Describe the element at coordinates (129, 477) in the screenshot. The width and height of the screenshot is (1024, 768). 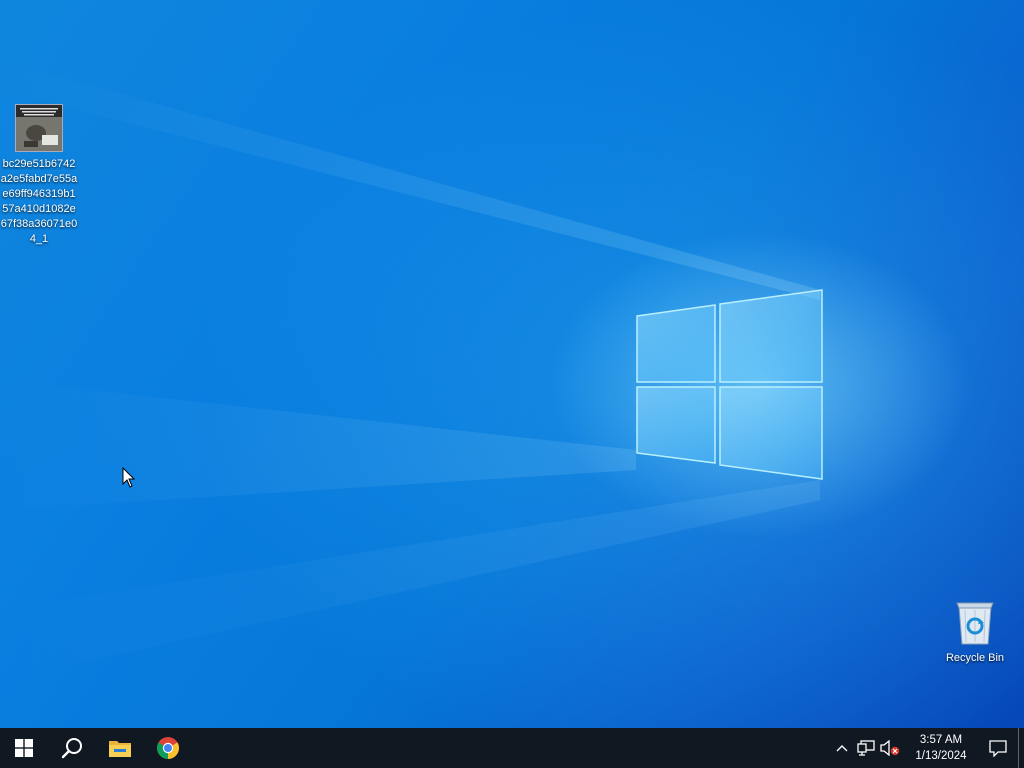
I see `mouse-pointer-icon` at that location.